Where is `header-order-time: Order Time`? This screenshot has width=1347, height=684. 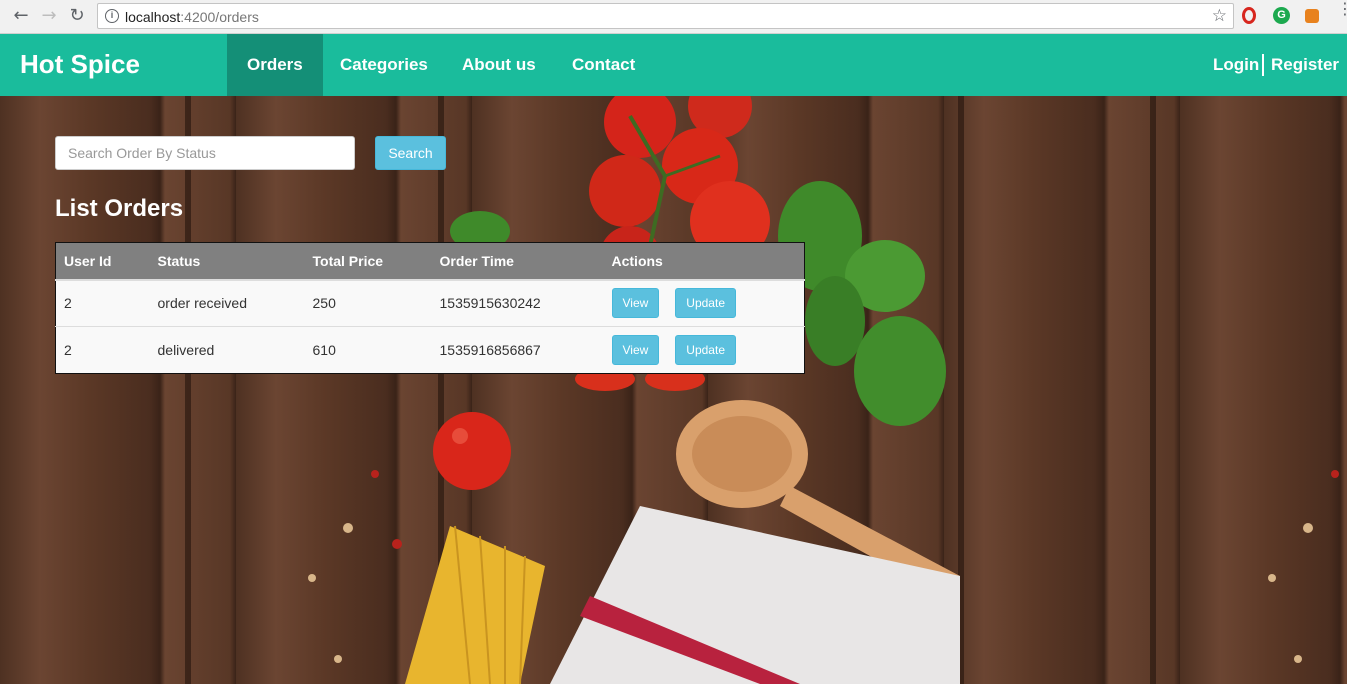
header-order-time: Order Time is located at coordinates (517, 261).